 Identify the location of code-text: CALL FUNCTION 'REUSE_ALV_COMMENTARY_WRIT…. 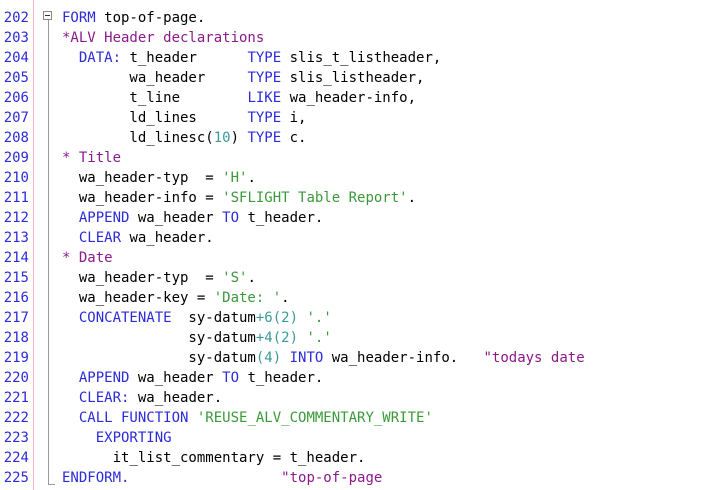
(247, 418).